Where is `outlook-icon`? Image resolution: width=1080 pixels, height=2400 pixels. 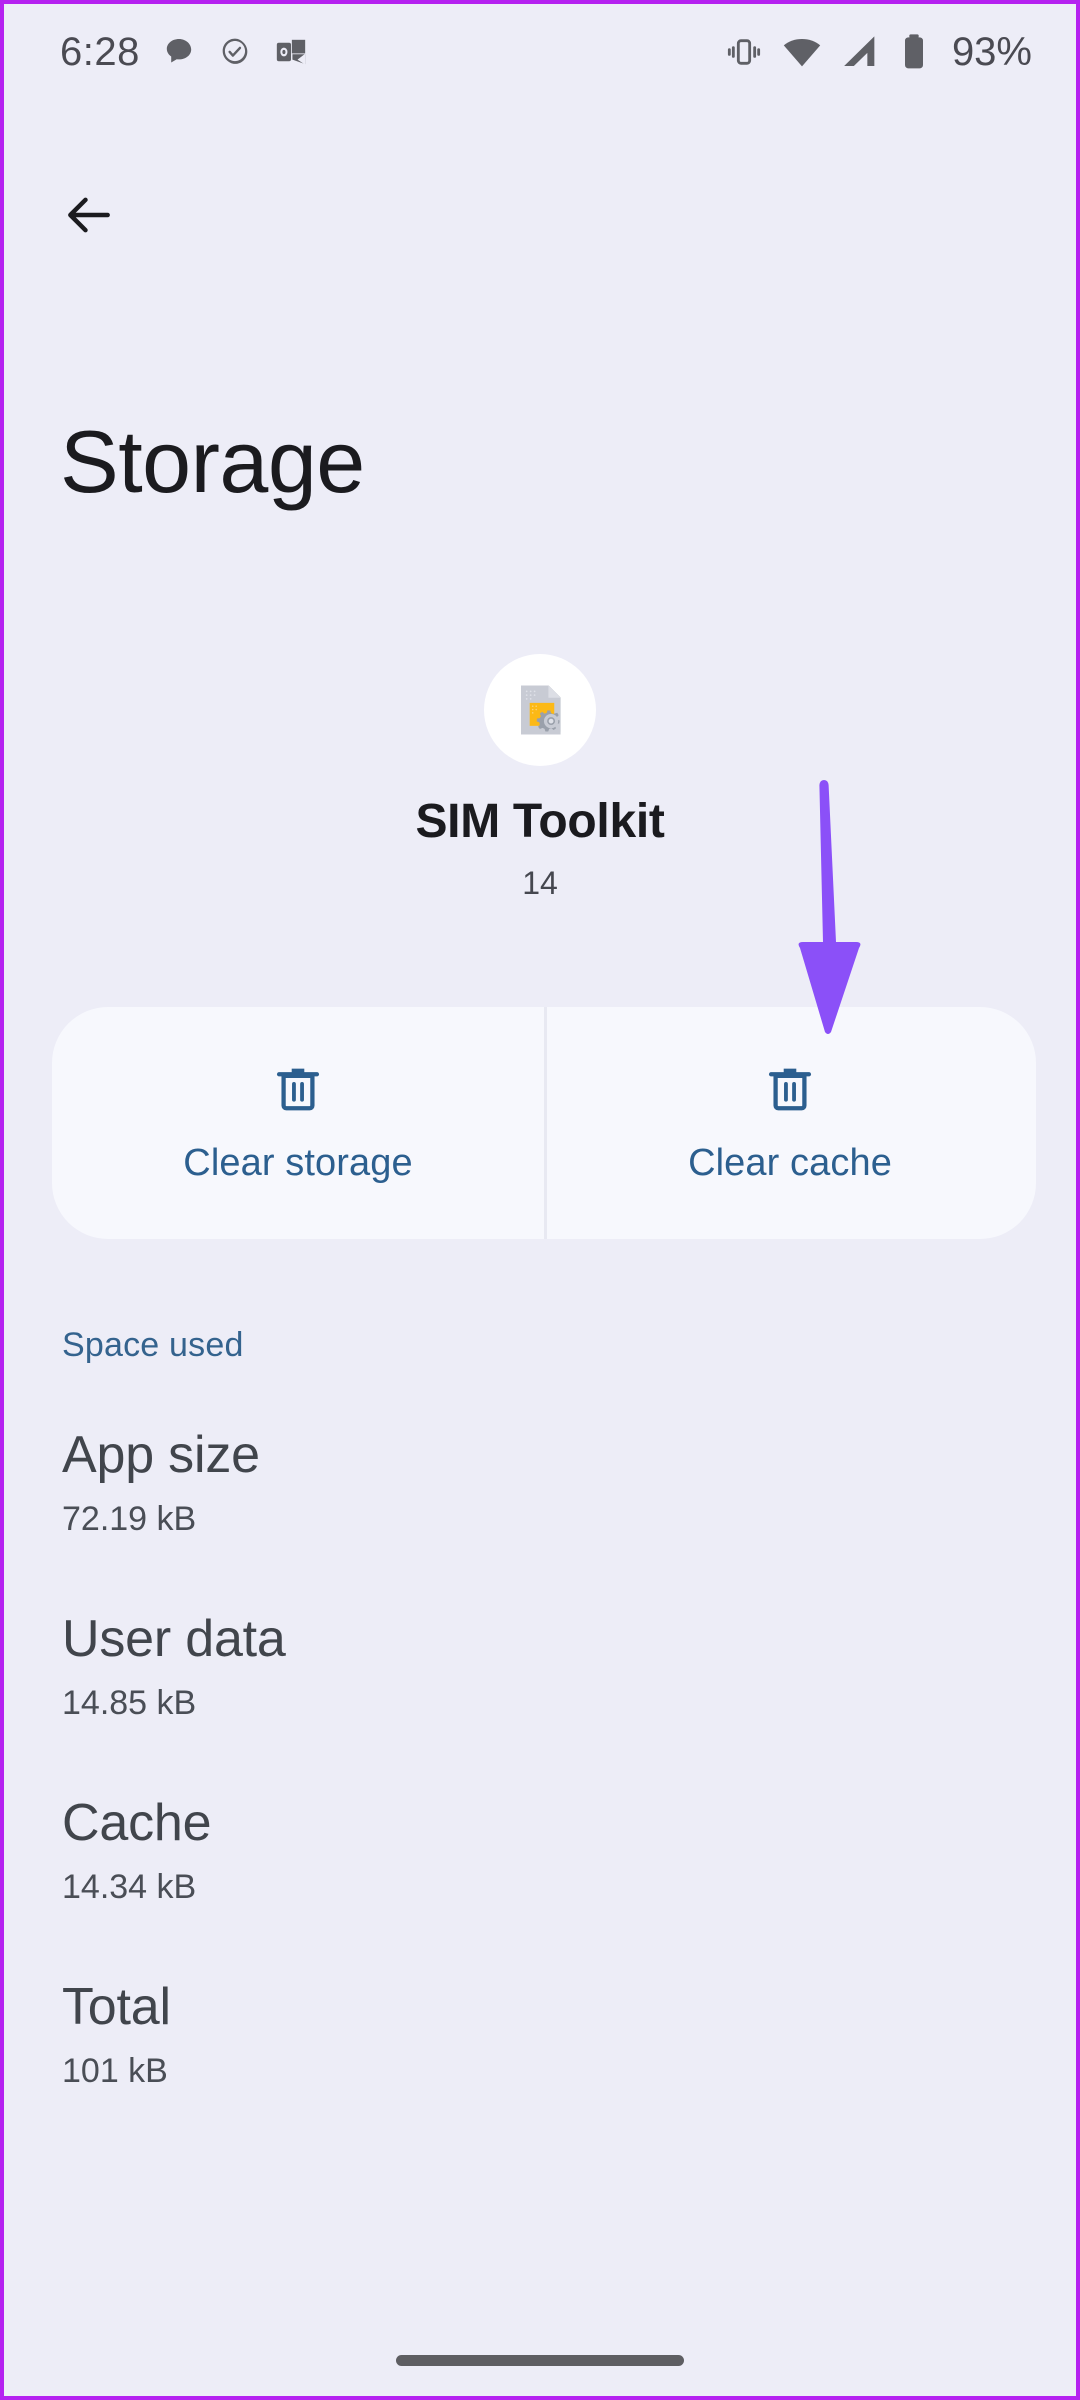
outlook-icon is located at coordinates (291, 52).